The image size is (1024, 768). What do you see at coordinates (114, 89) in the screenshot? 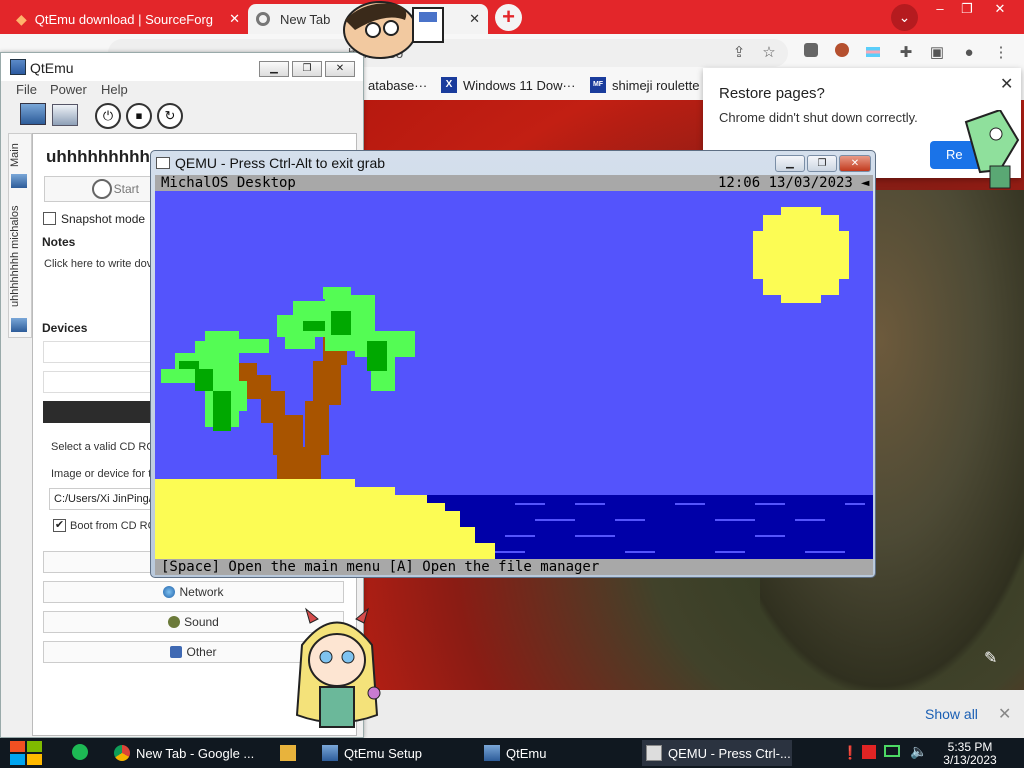
I see `menu-help: Help` at bounding box center [114, 89].